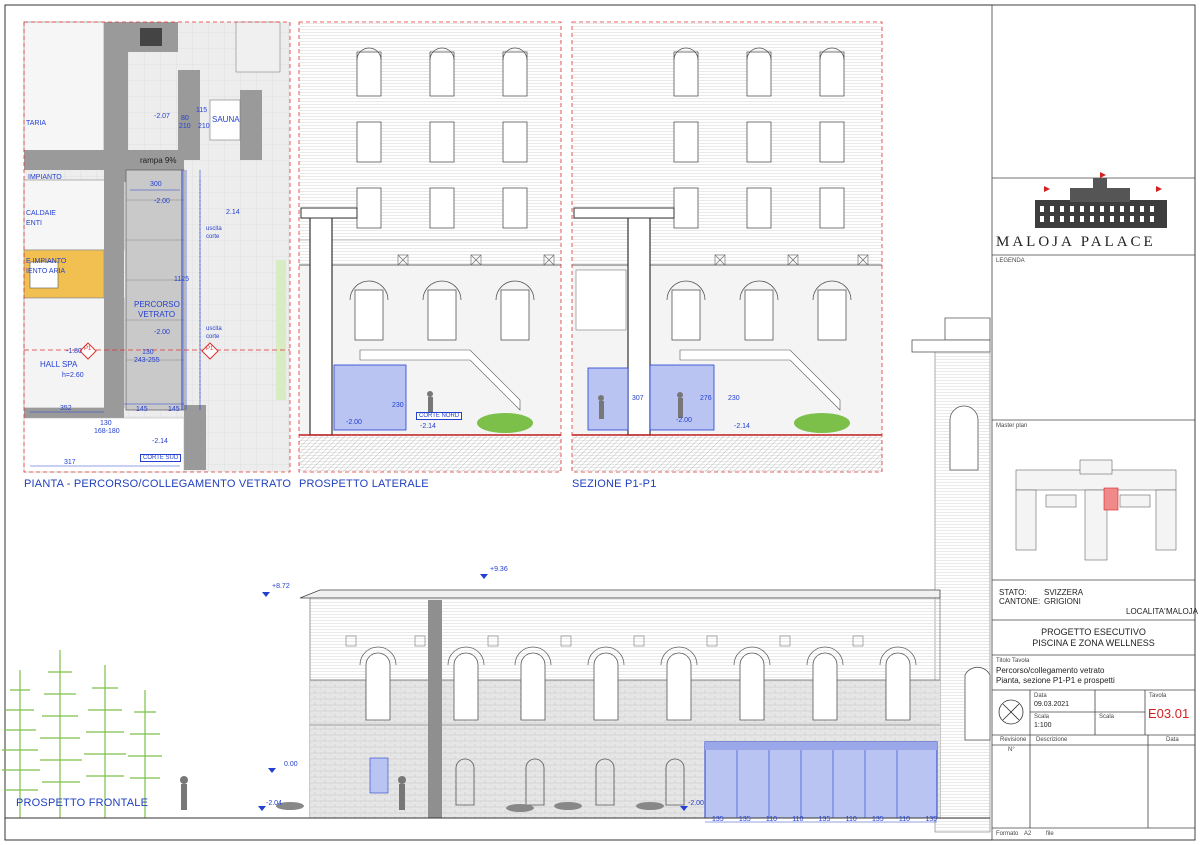  What do you see at coordinates (1010, 261) in the screenshot?
I see `legenda-label: LEGENDA` at bounding box center [1010, 261].